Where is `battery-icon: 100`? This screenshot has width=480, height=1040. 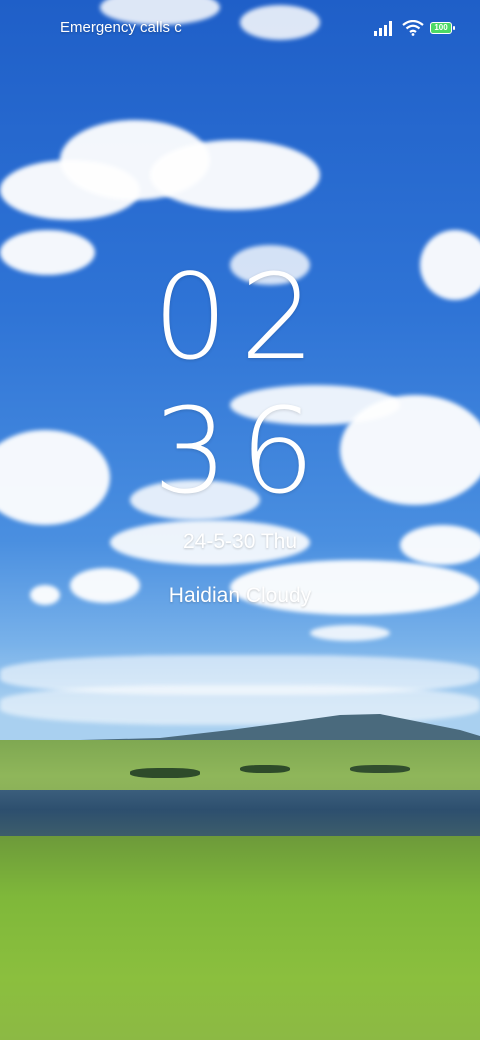 battery-icon: 100 is located at coordinates (442, 28).